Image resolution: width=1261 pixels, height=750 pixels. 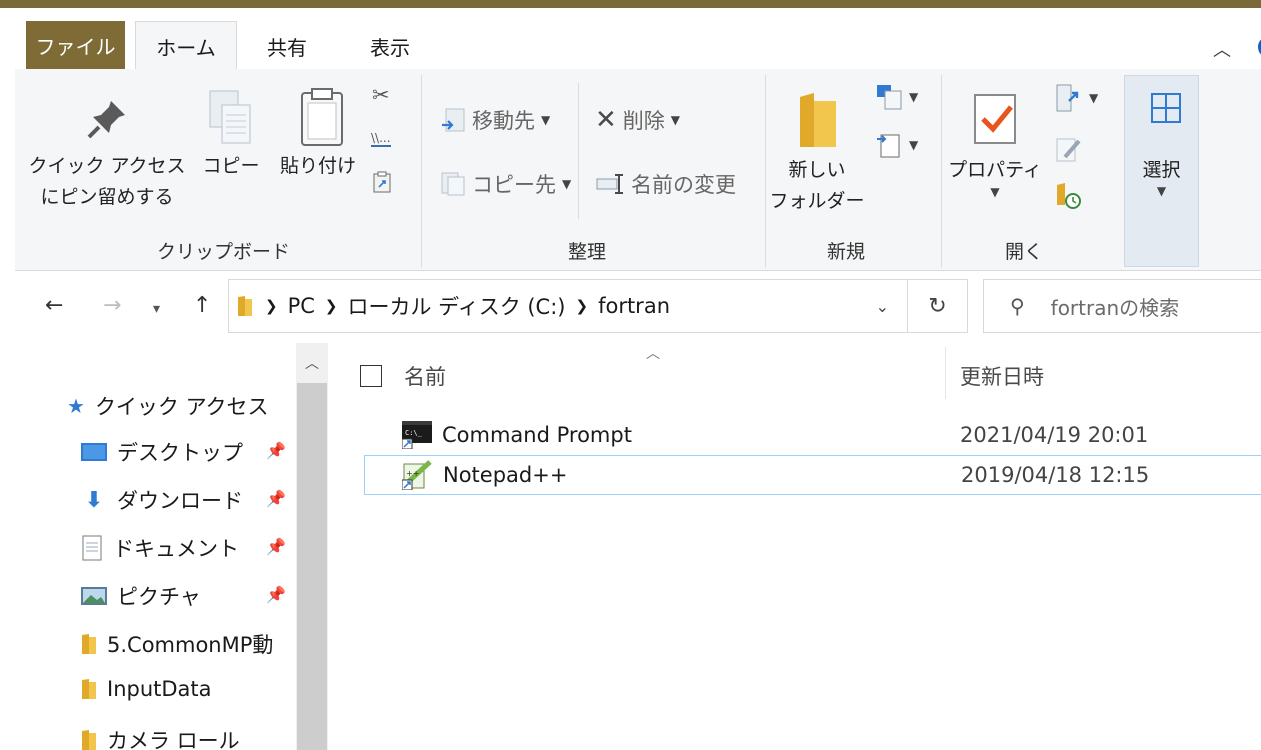 What do you see at coordinates (1017, 306) in the screenshot?
I see `search-icon: ⚲` at bounding box center [1017, 306].